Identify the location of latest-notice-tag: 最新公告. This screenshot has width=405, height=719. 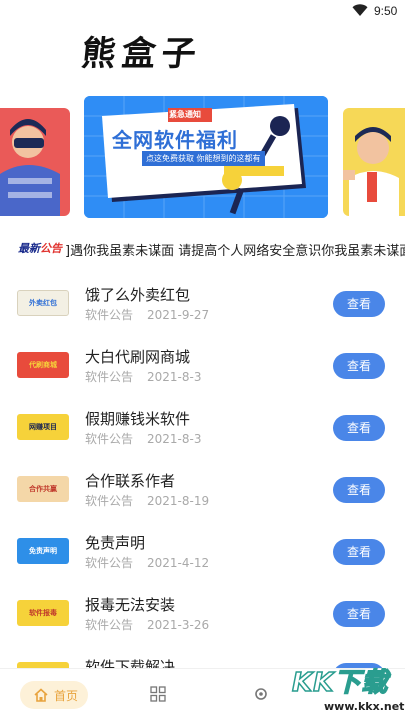
(40, 248).